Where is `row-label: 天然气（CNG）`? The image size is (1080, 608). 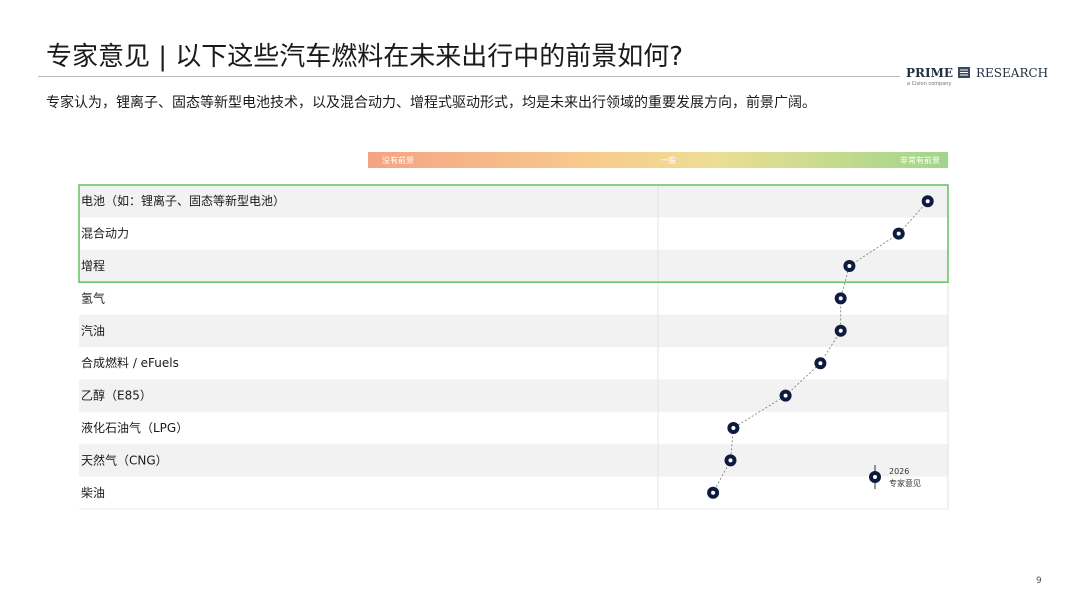 row-label: 天然气（CNG） is located at coordinates (124, 459).